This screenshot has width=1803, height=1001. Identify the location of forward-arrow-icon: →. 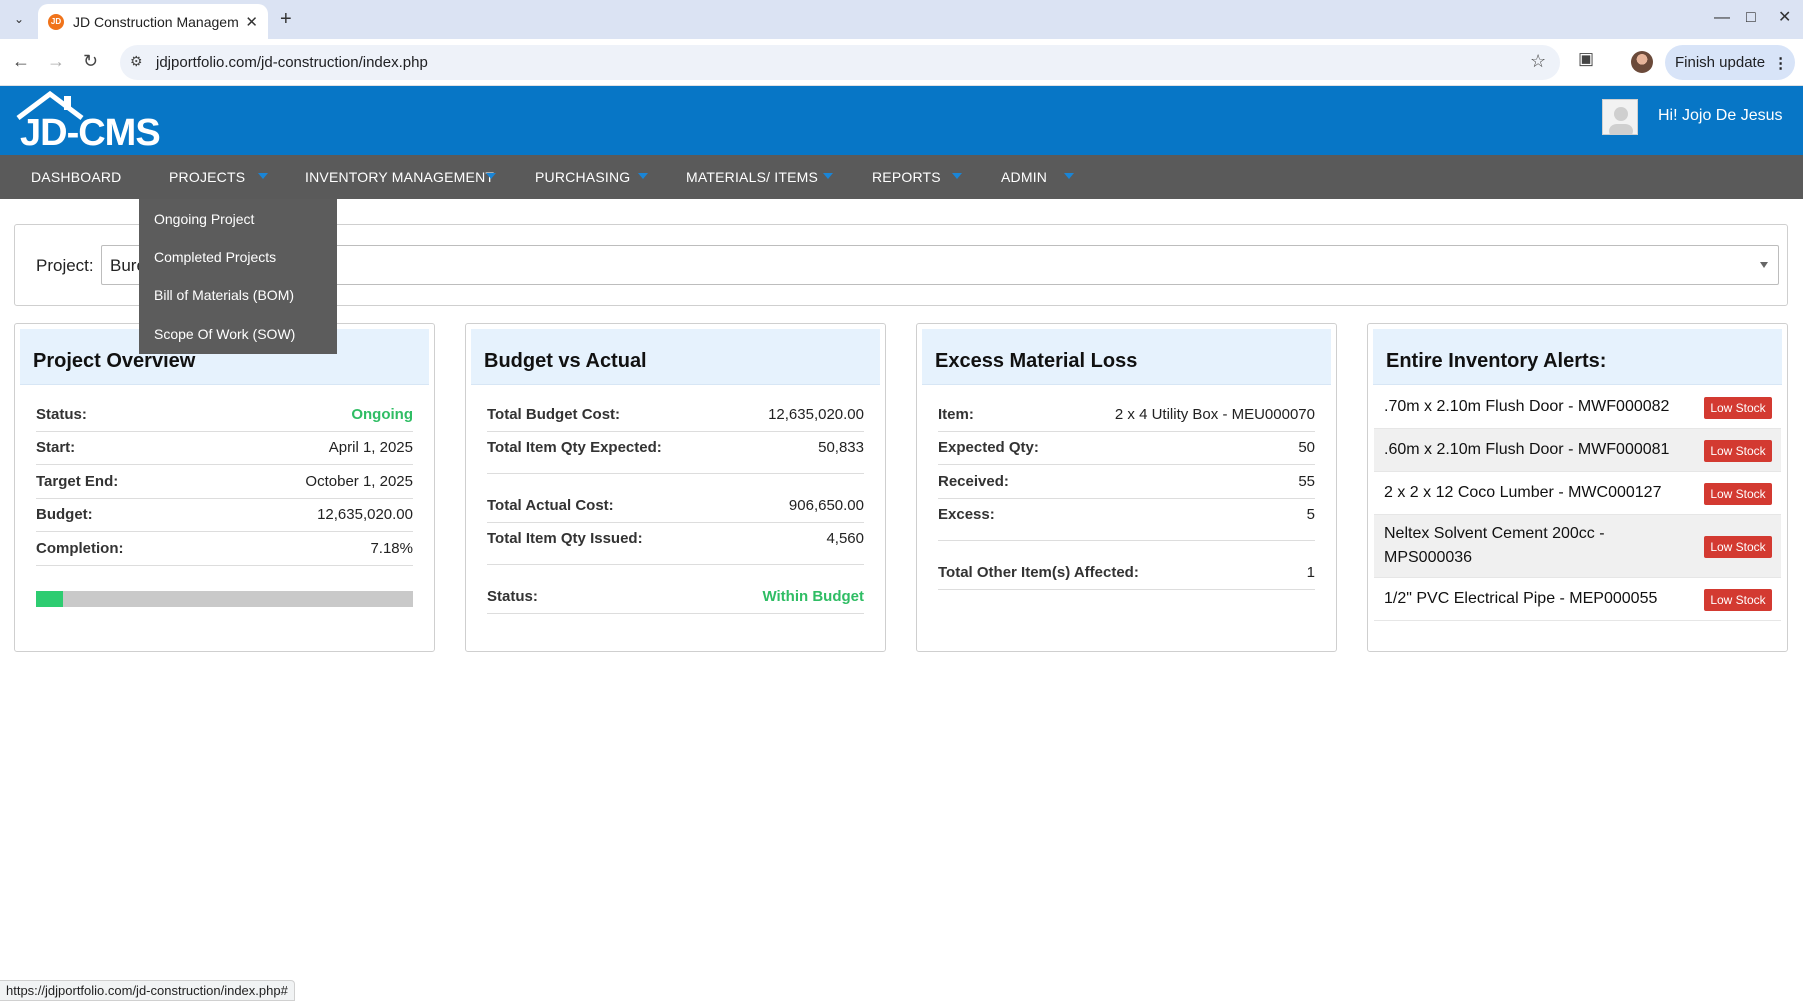
(56, 61).